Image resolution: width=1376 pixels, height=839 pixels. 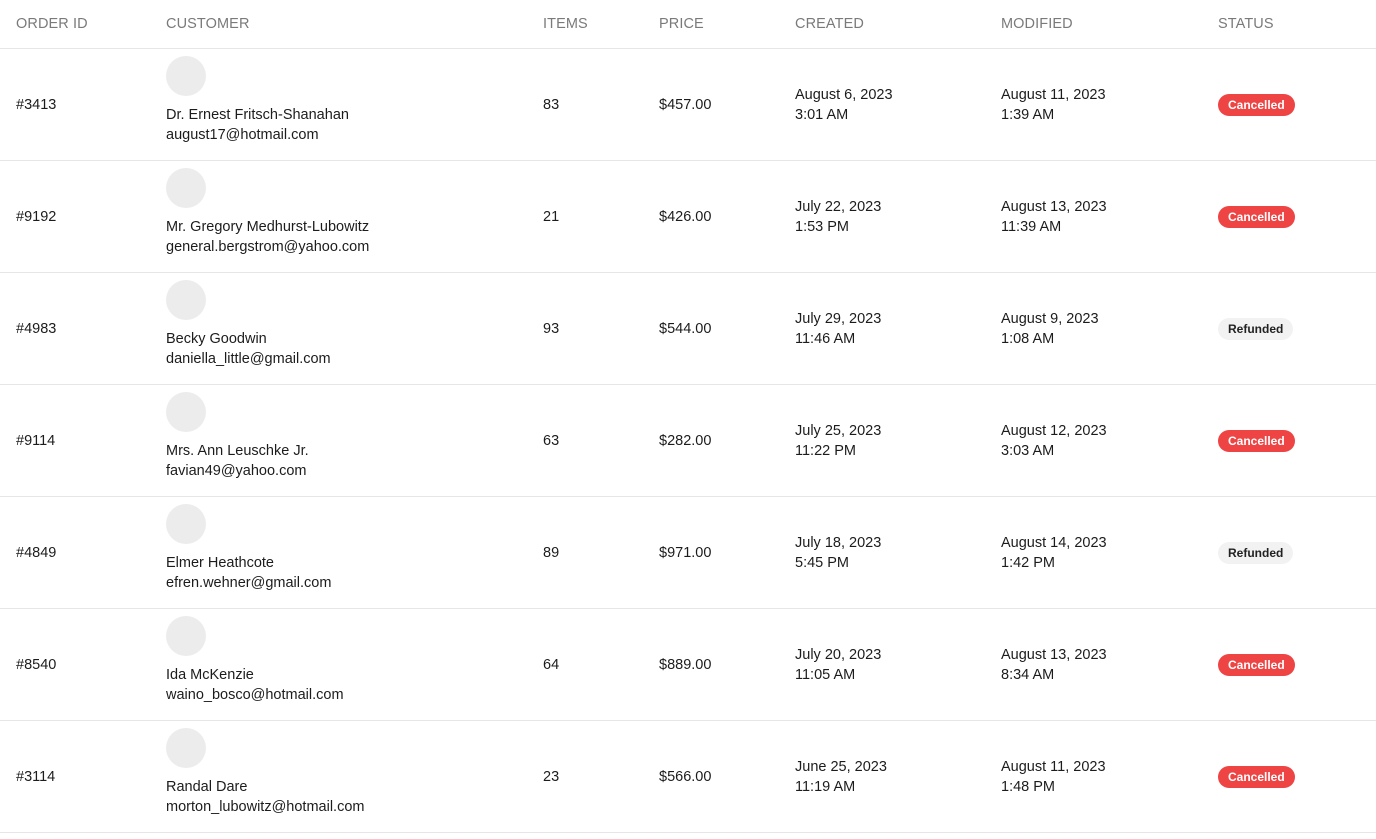 What do you see at coordinates (551, 776) in the screenshot?
I see `items-count: 23` at bounding box center [551, 776].